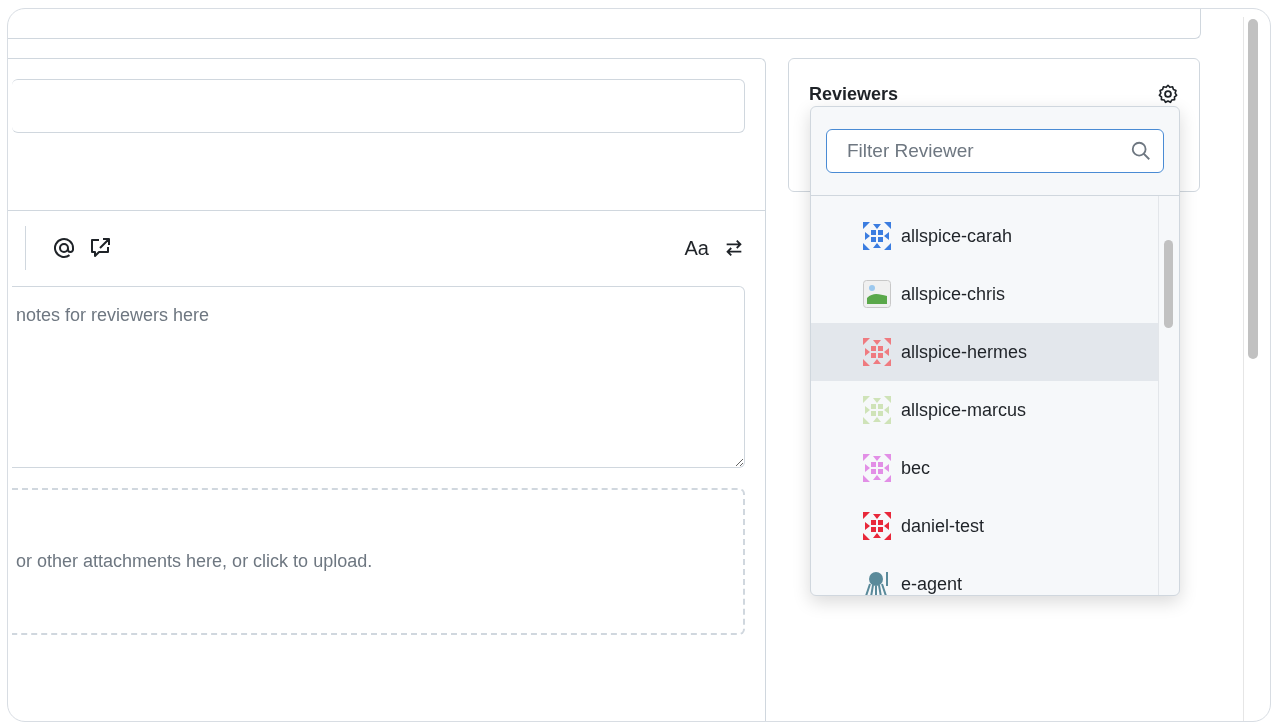 The image size is (1272, 722). I want to click on reviewers-title: Reviewers, so click(854, 94).